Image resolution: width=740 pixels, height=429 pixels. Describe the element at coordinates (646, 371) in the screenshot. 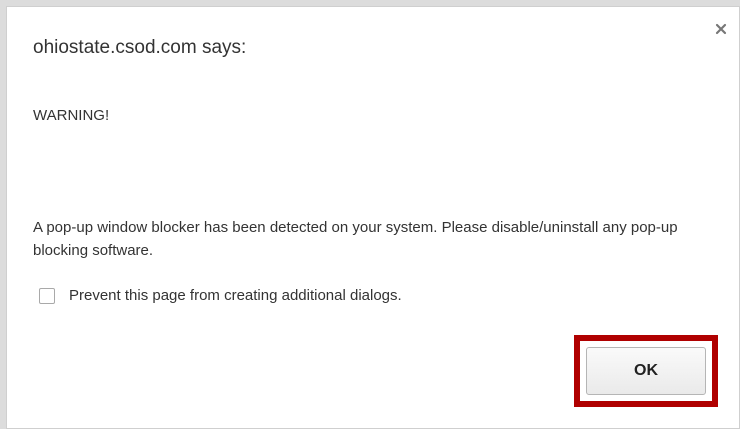

I see `ok-button: OK` at that location.